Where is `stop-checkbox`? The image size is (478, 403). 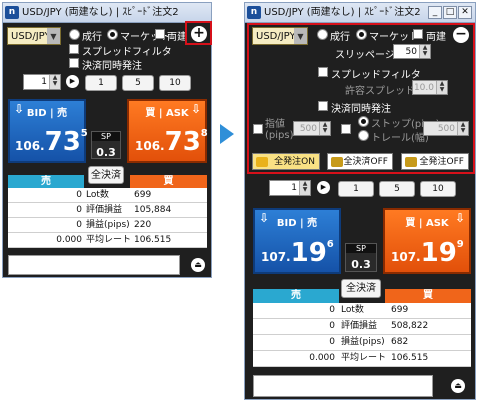
stop-checkbox is located at coordinates (346, 129).